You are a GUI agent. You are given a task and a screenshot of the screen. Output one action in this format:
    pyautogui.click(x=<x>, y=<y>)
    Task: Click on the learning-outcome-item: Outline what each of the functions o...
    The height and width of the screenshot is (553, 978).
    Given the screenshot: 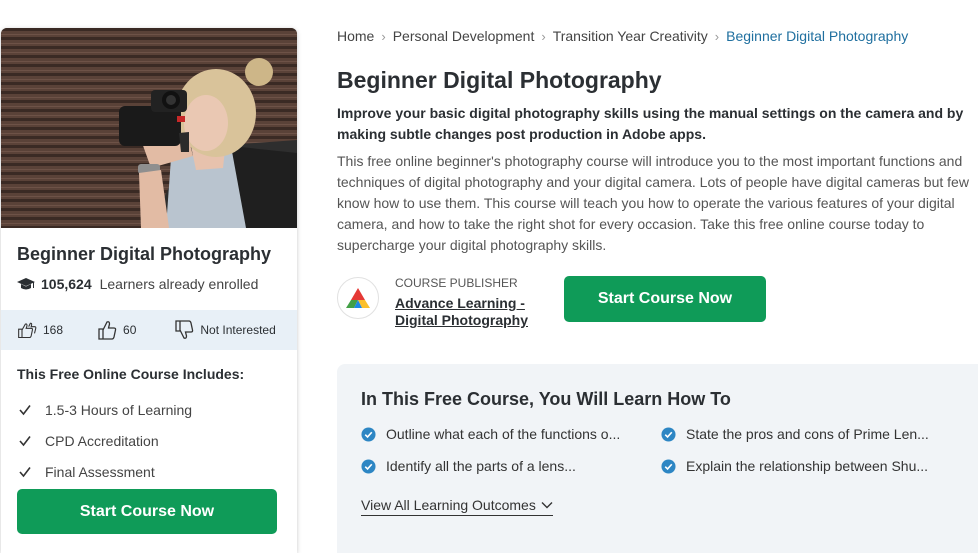 What is the action you would take?
    pyautogui.click(x=490, y=434)
    